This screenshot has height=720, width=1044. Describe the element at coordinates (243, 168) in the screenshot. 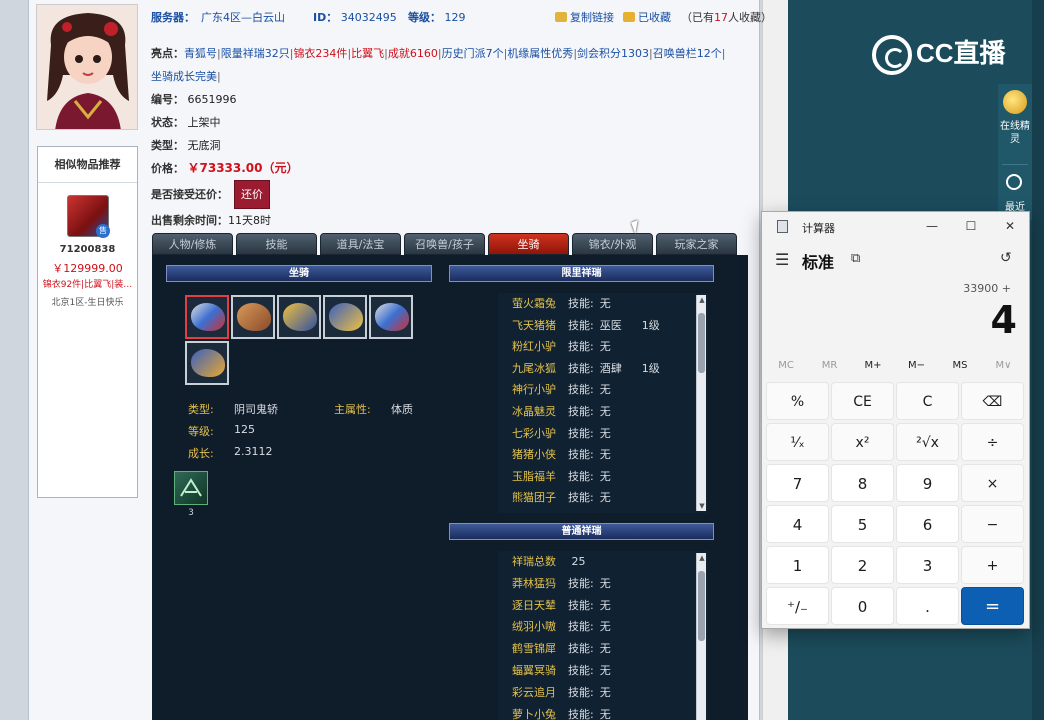

I see `price-value: ￥73333.00（元）` at that location.